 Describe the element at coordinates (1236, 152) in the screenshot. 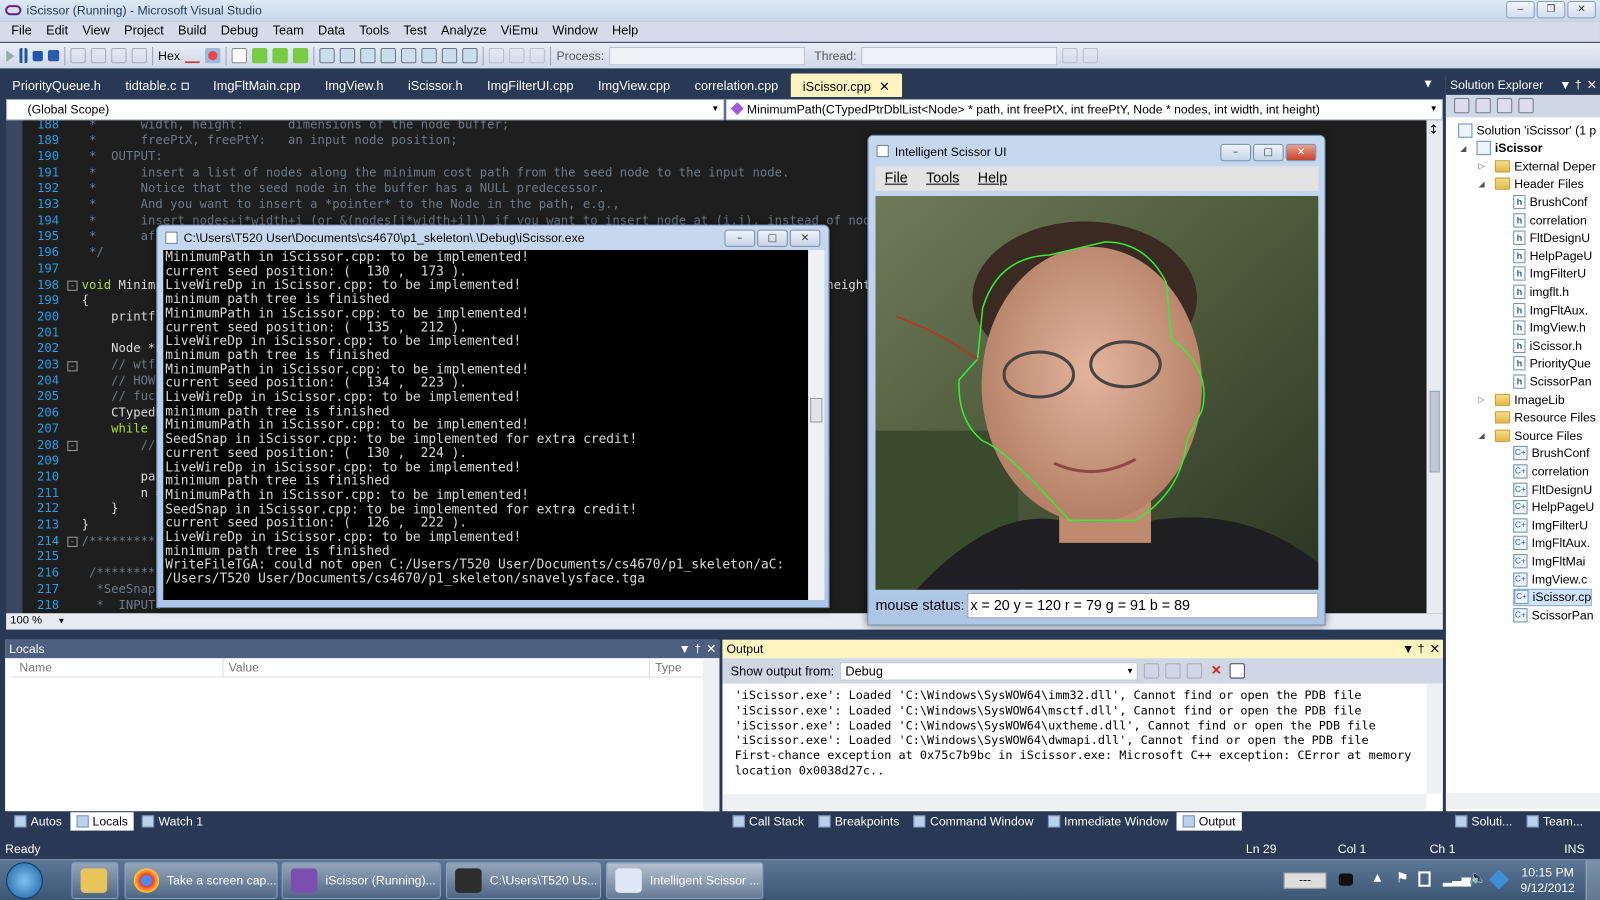

I see `scissor-minimize-button: –` at that location.